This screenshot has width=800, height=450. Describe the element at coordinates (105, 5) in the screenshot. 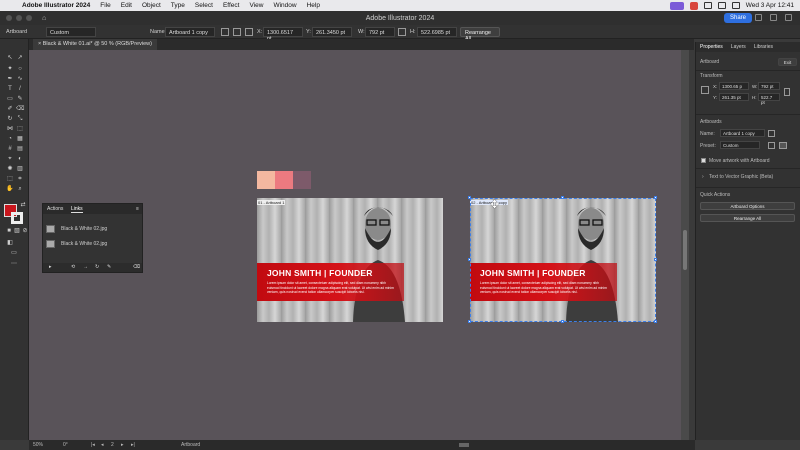

I see `menu-file: File` at that location.